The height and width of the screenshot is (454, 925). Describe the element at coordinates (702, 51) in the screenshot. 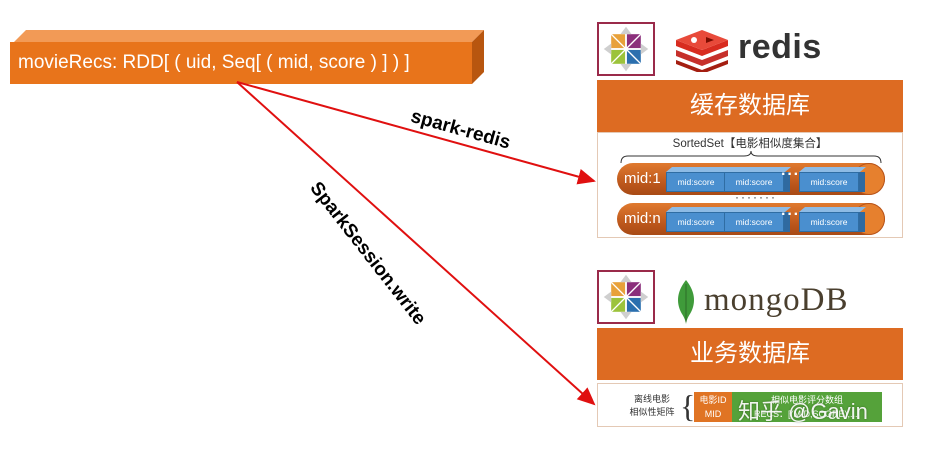

I see `redis-icon` at that location.